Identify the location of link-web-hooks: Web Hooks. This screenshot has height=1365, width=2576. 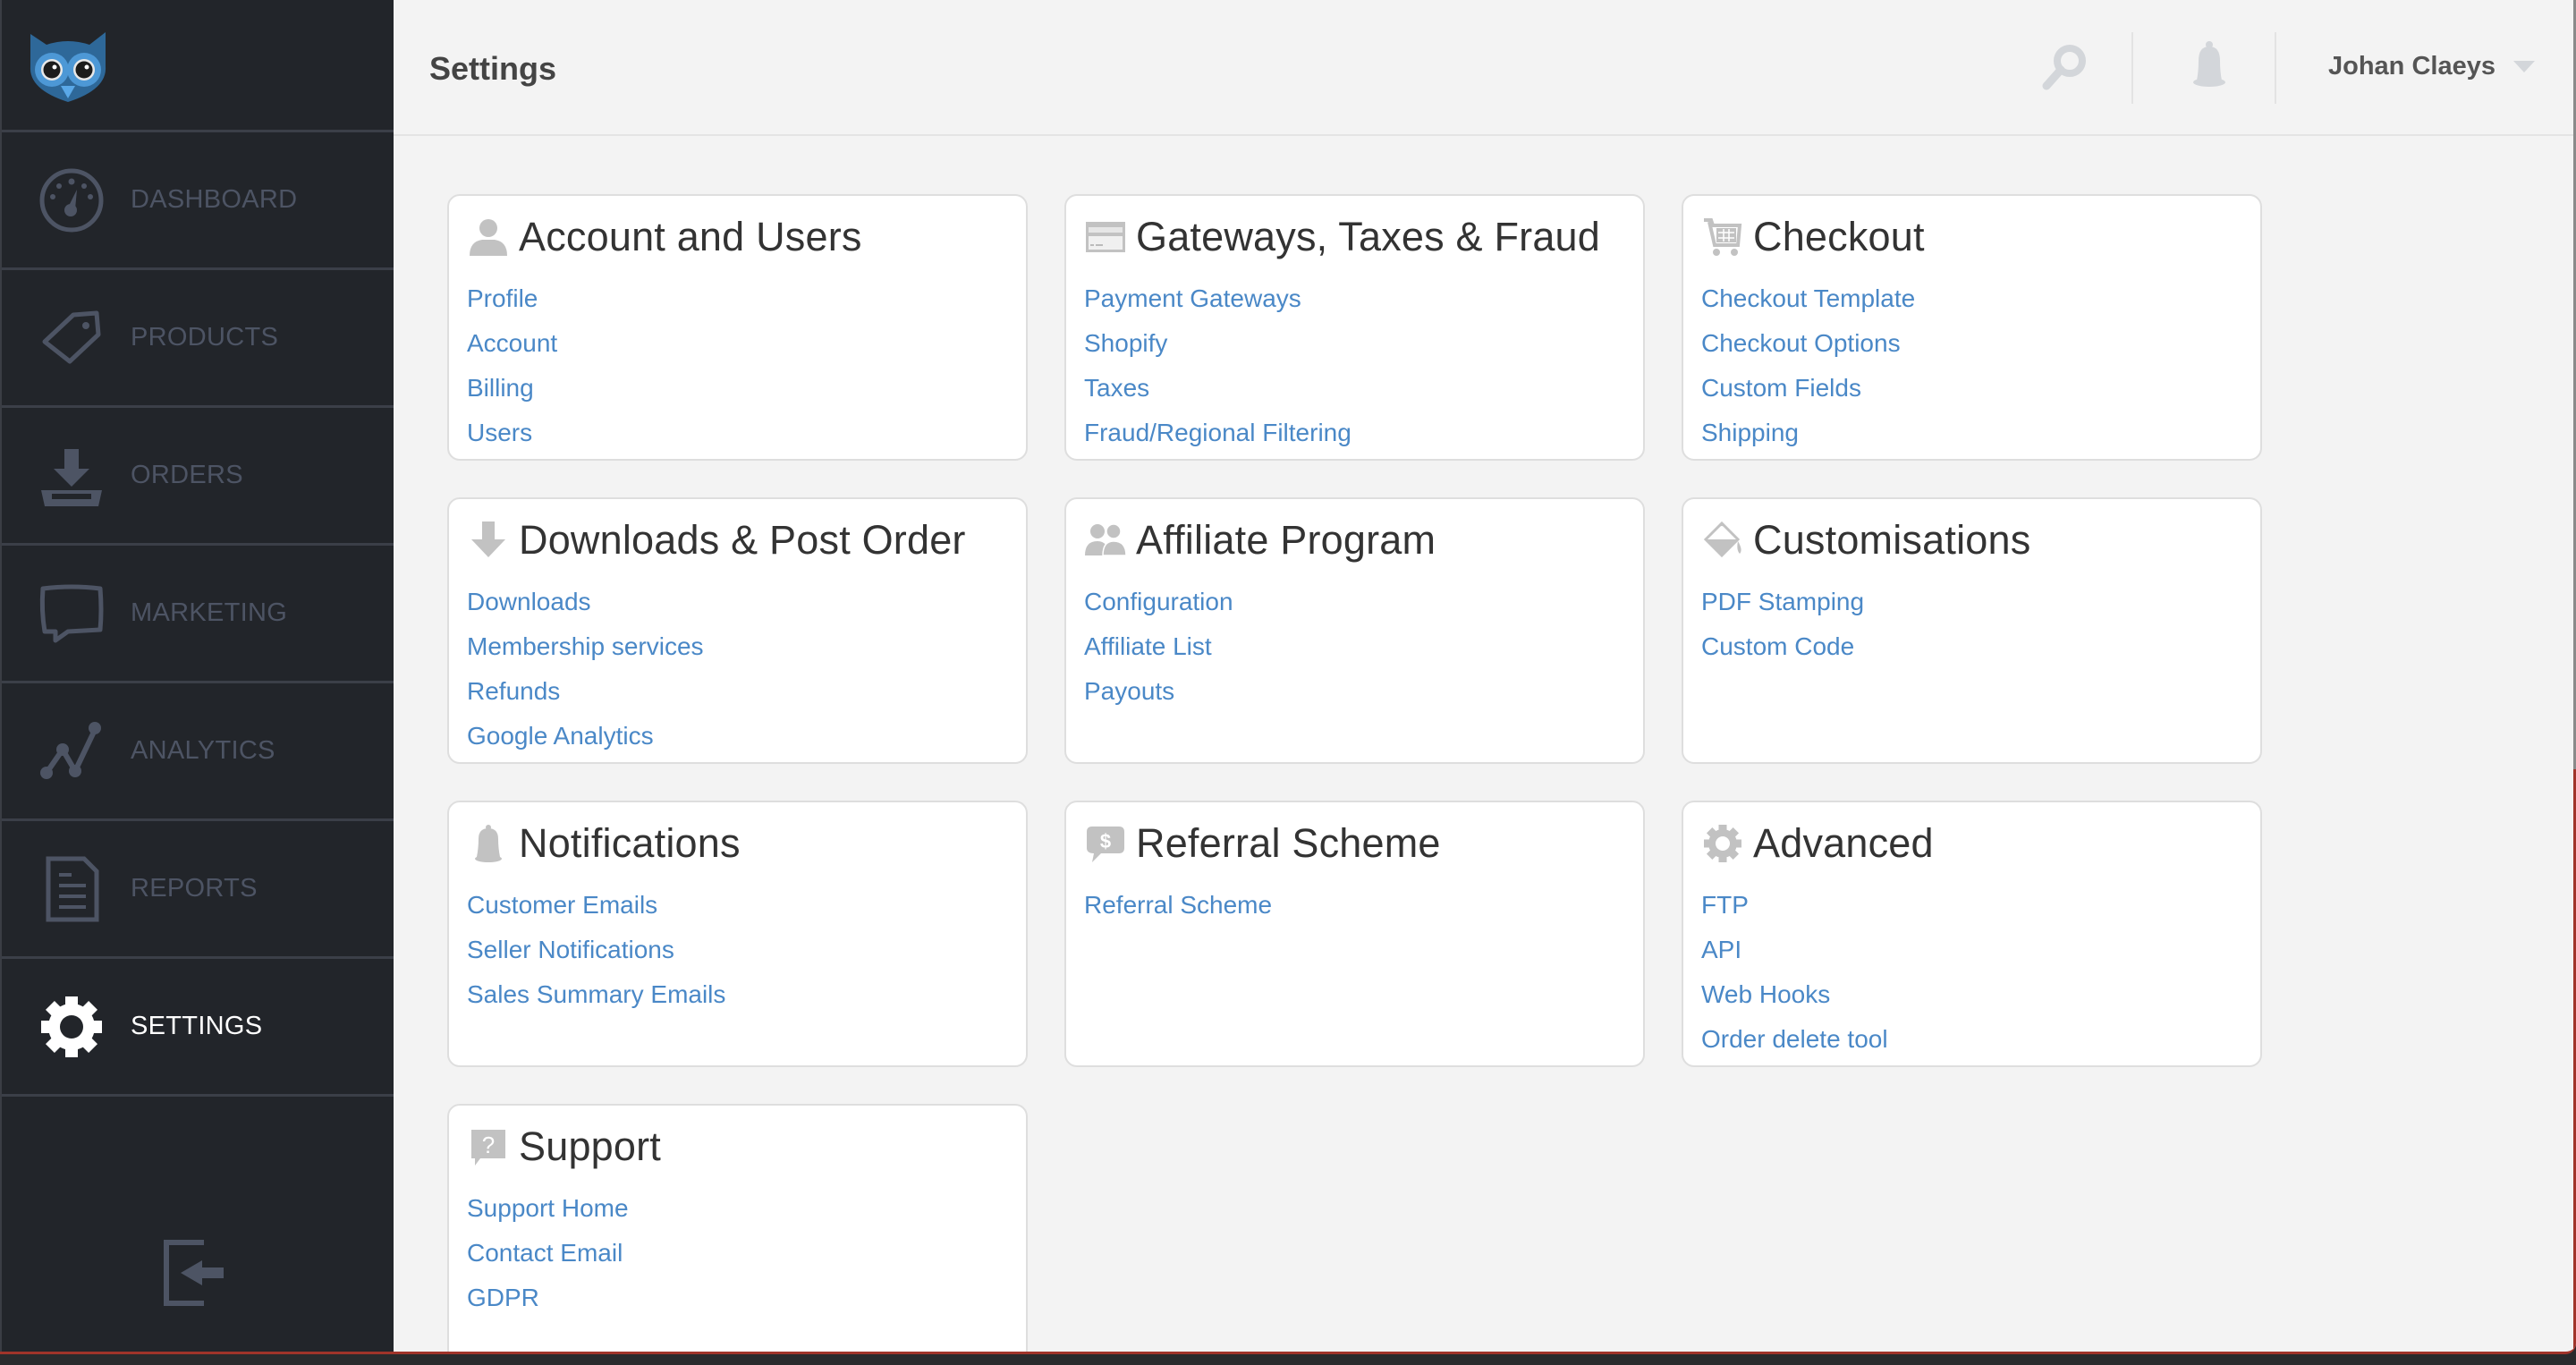
(1765, 994).